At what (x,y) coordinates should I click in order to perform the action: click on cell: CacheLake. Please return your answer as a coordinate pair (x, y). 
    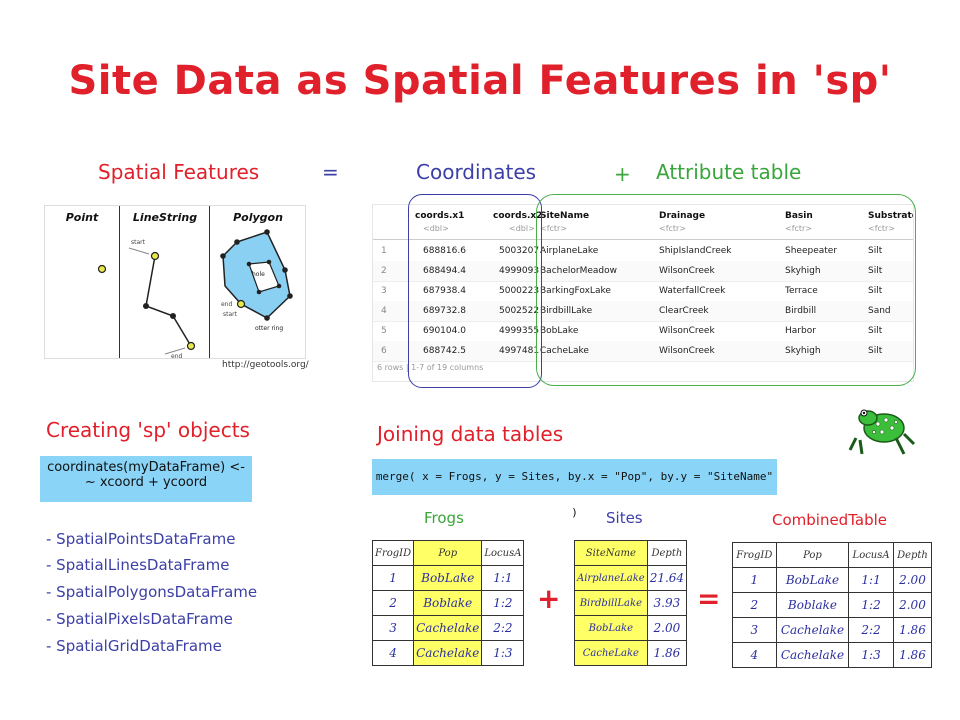
    Looking at the image, I should click on (611, 653).